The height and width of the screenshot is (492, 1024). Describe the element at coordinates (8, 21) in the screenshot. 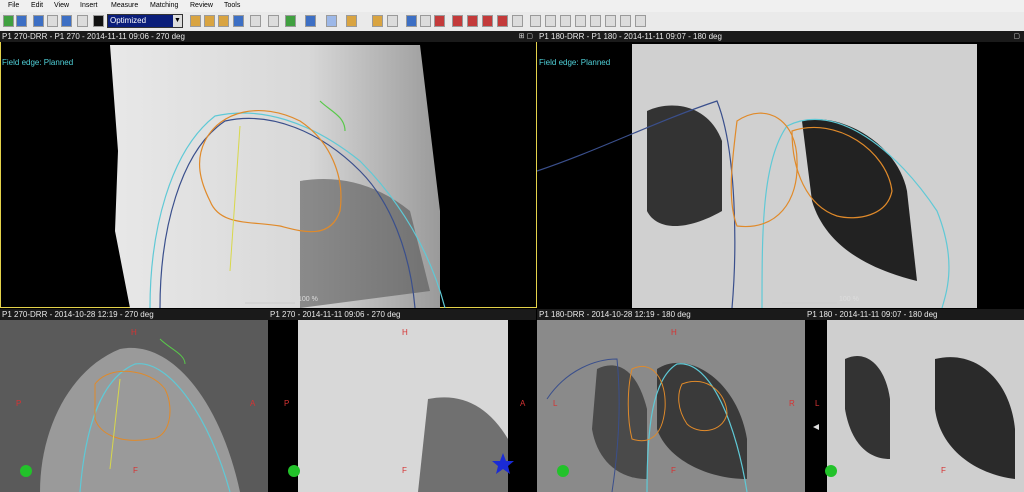

I see `new-icon` at that location.